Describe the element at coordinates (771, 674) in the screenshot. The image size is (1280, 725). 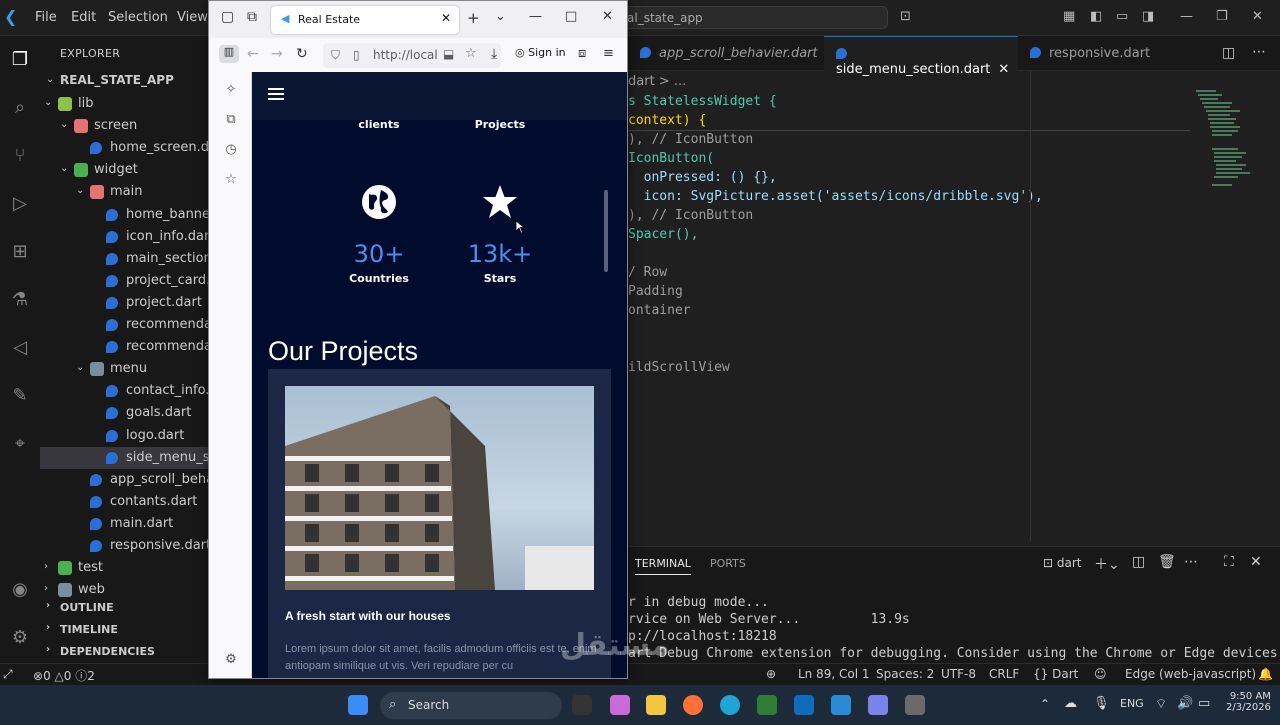
I see `zoom-icon: ⊕` at that location.